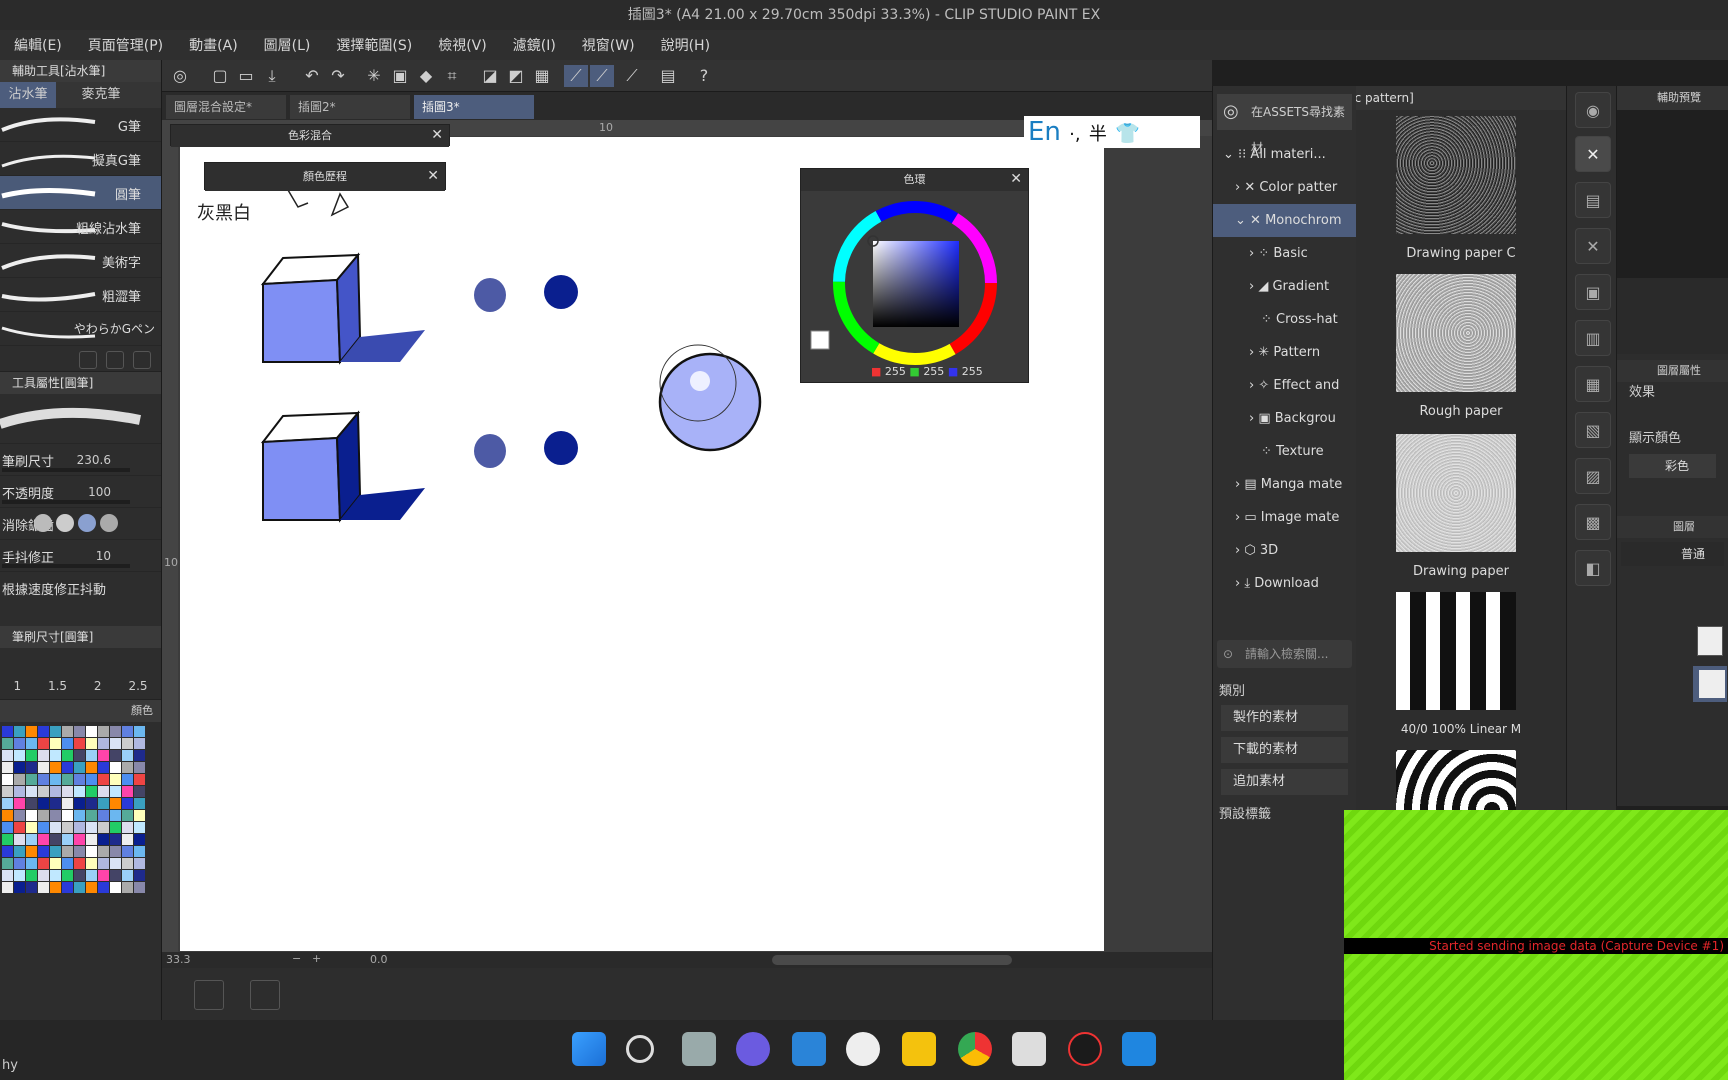  Describe the element at coordinates (1284, 385) in the screenshot. I see `tree-item-effect: › ✧ Effect and` at that location.